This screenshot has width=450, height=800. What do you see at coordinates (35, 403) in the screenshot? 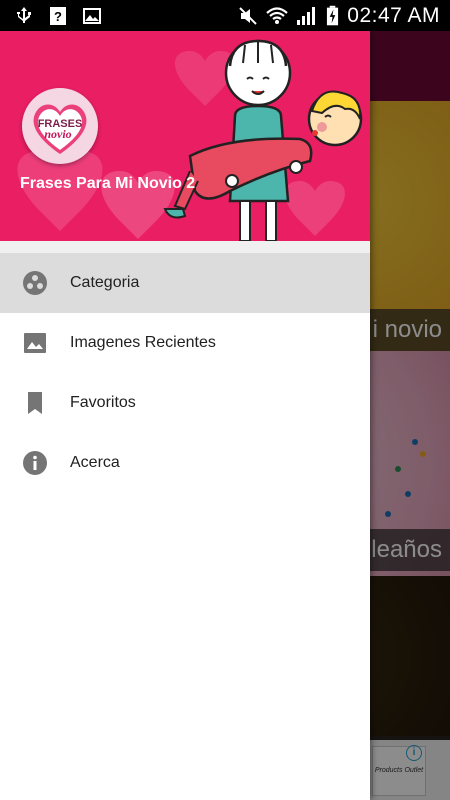
I see `bookmark-icon` at bounding box center [35, 403].